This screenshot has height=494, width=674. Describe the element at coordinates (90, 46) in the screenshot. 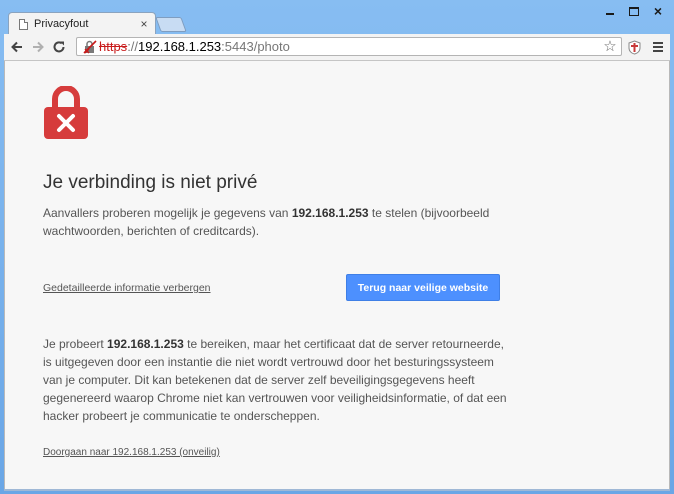

I see `broken-lock-icon` at that location.